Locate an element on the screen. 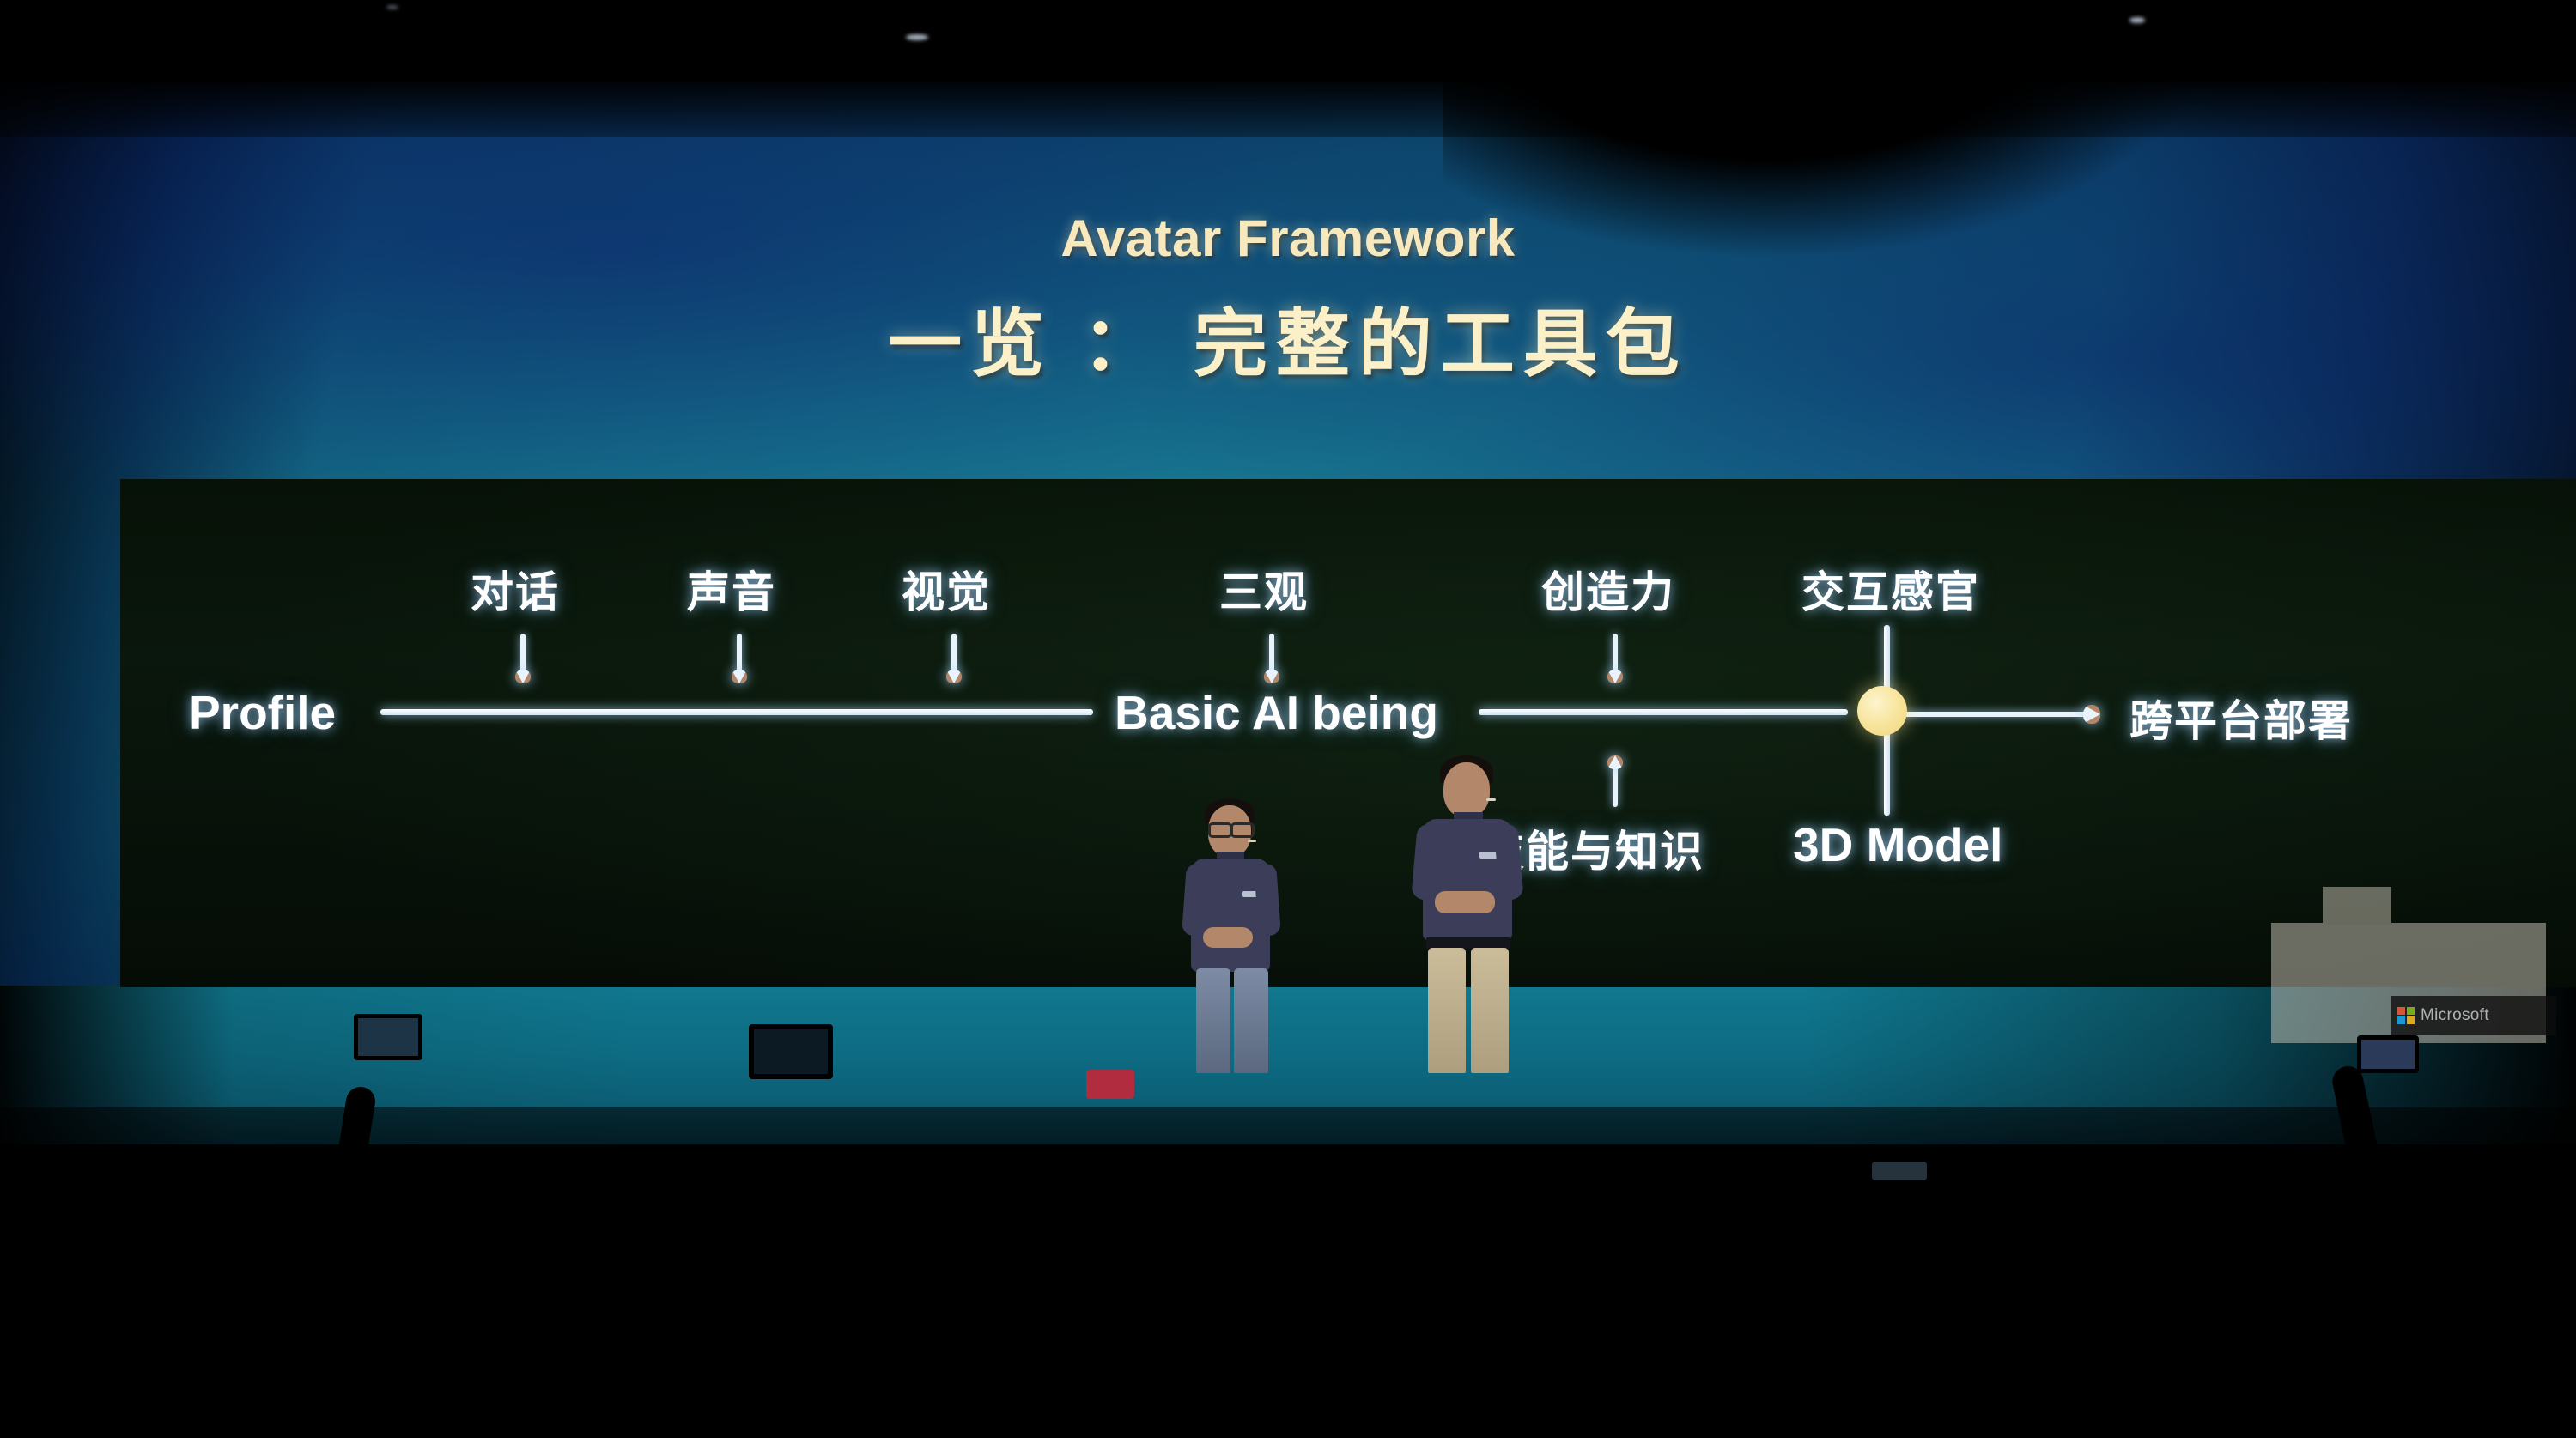 The width and height of the screenshot is (2576, 1438). presenter-left is located at coordinates (1236, 935).